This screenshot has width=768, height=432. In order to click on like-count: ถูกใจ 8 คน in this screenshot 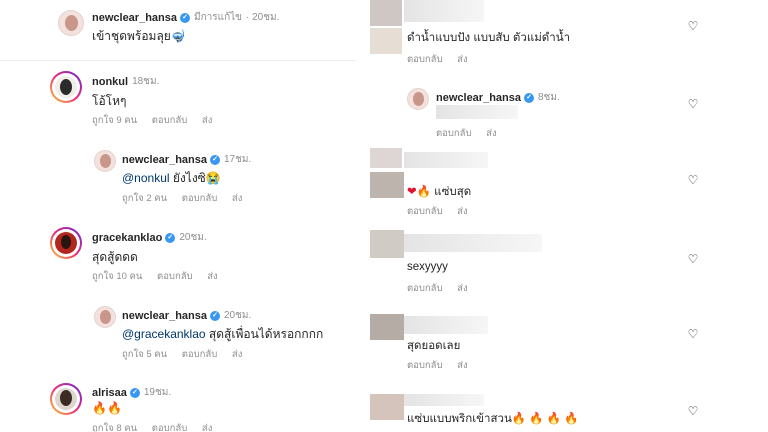, I will do `click(114, 427)`.